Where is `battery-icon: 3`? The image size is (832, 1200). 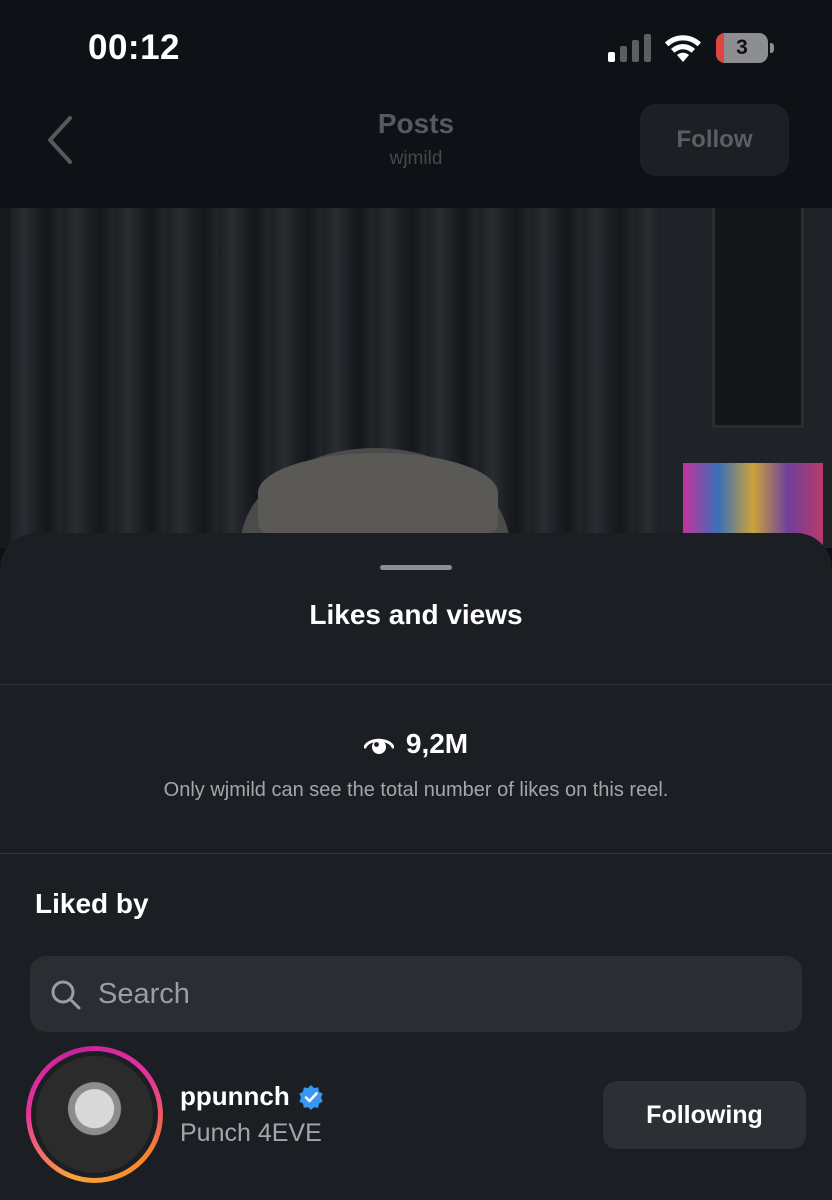
battery-icon: 3 is located at coordinates (745, 48).